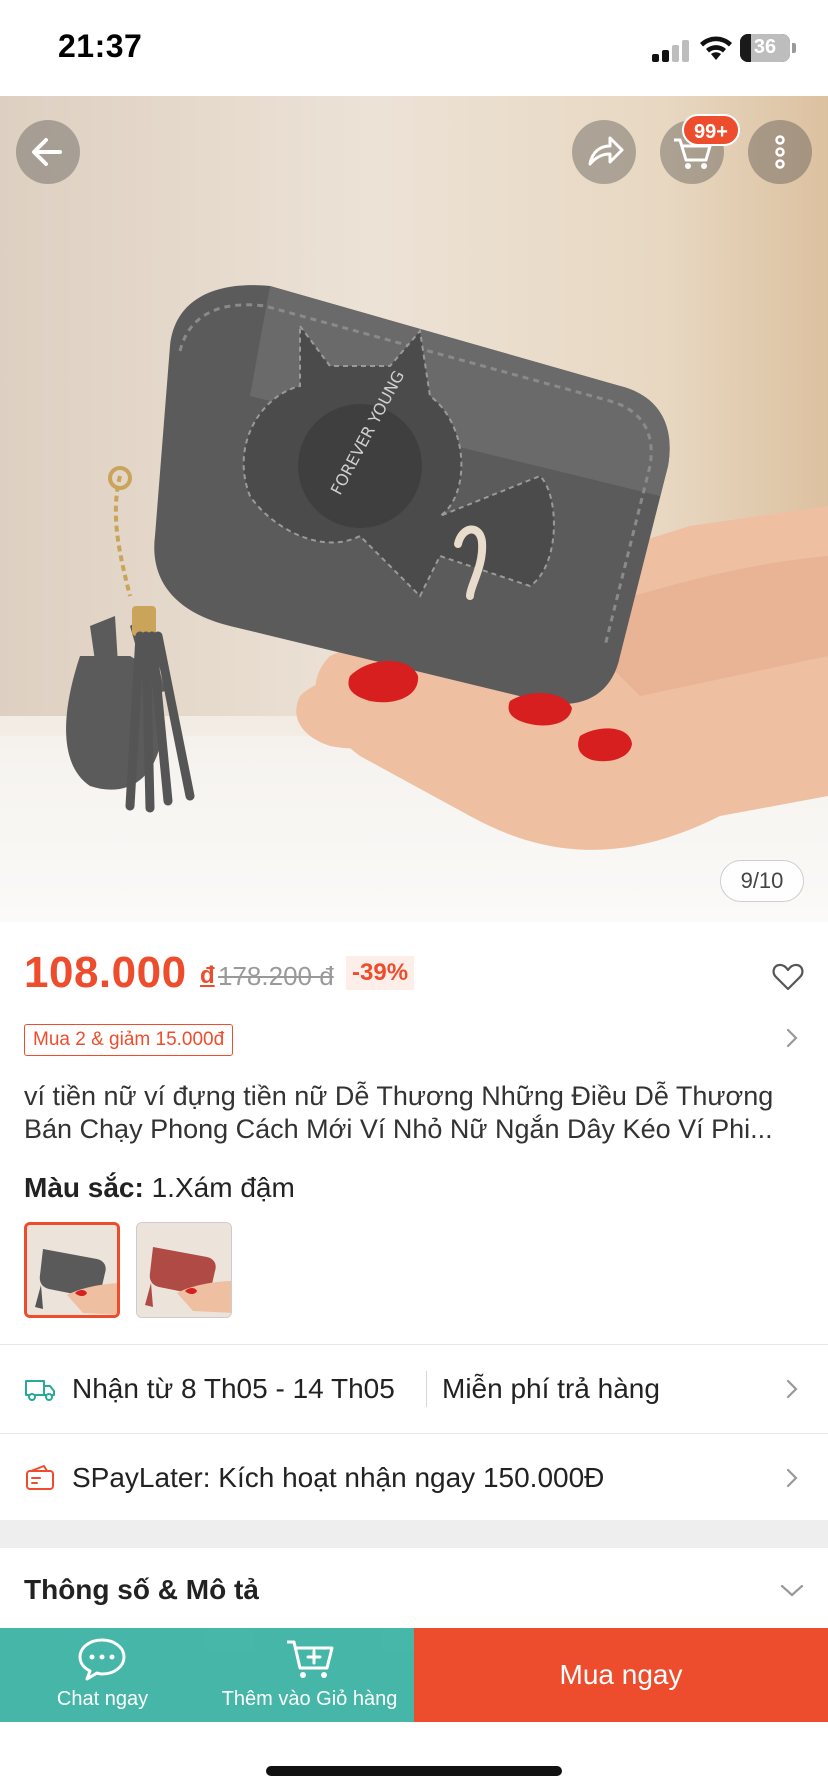 The image size is (828, 1792). What do you see at coordinates (233, 1388) in the screenshot?
I see `delivery-estimate: Nhận từ 8 Th05 - 14 Th05` at bounding box center [233, 1388].